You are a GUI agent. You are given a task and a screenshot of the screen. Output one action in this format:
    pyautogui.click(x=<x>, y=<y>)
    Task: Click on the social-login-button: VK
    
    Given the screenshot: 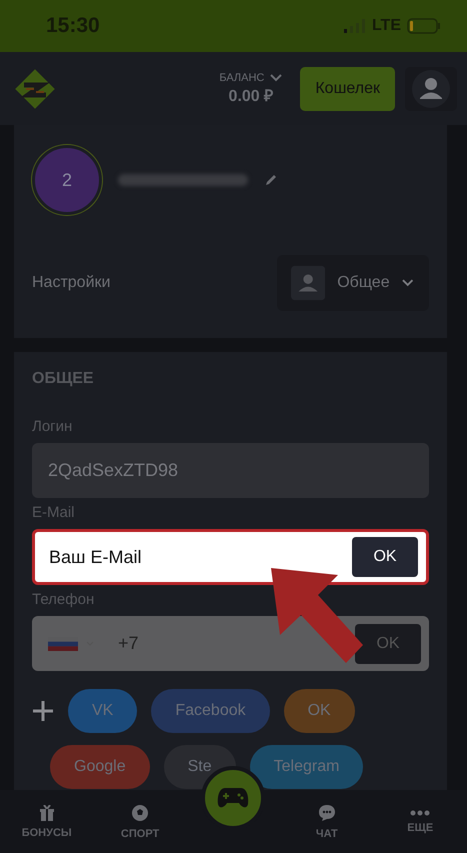 What is the action you would take?
    pyautogui.click(x=103, y=711)
    